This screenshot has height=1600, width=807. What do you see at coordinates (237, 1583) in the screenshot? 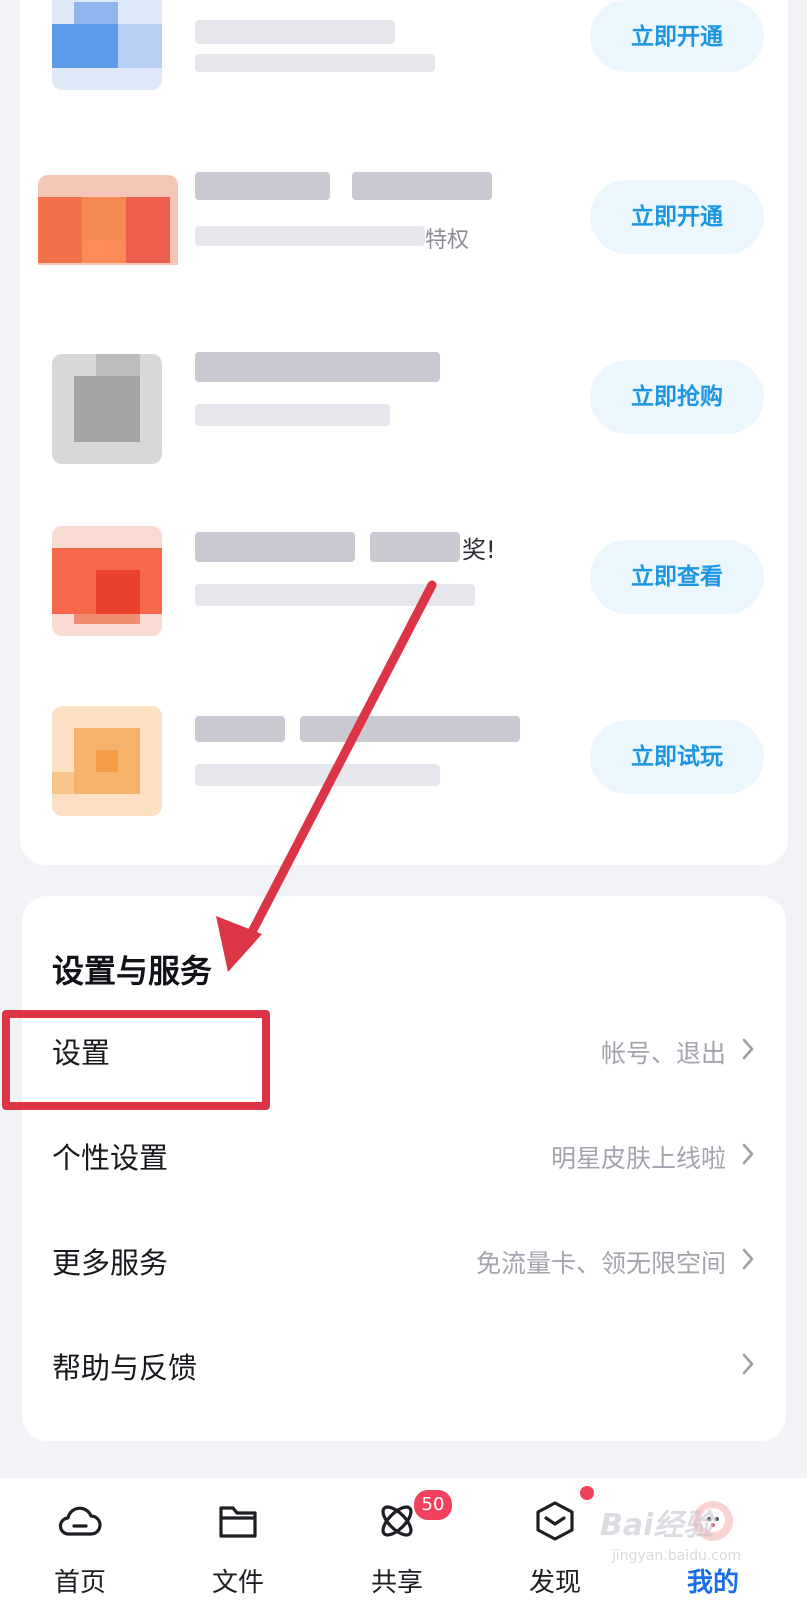
I see `tab-label: 文件` at bounding box center [237, 1583].